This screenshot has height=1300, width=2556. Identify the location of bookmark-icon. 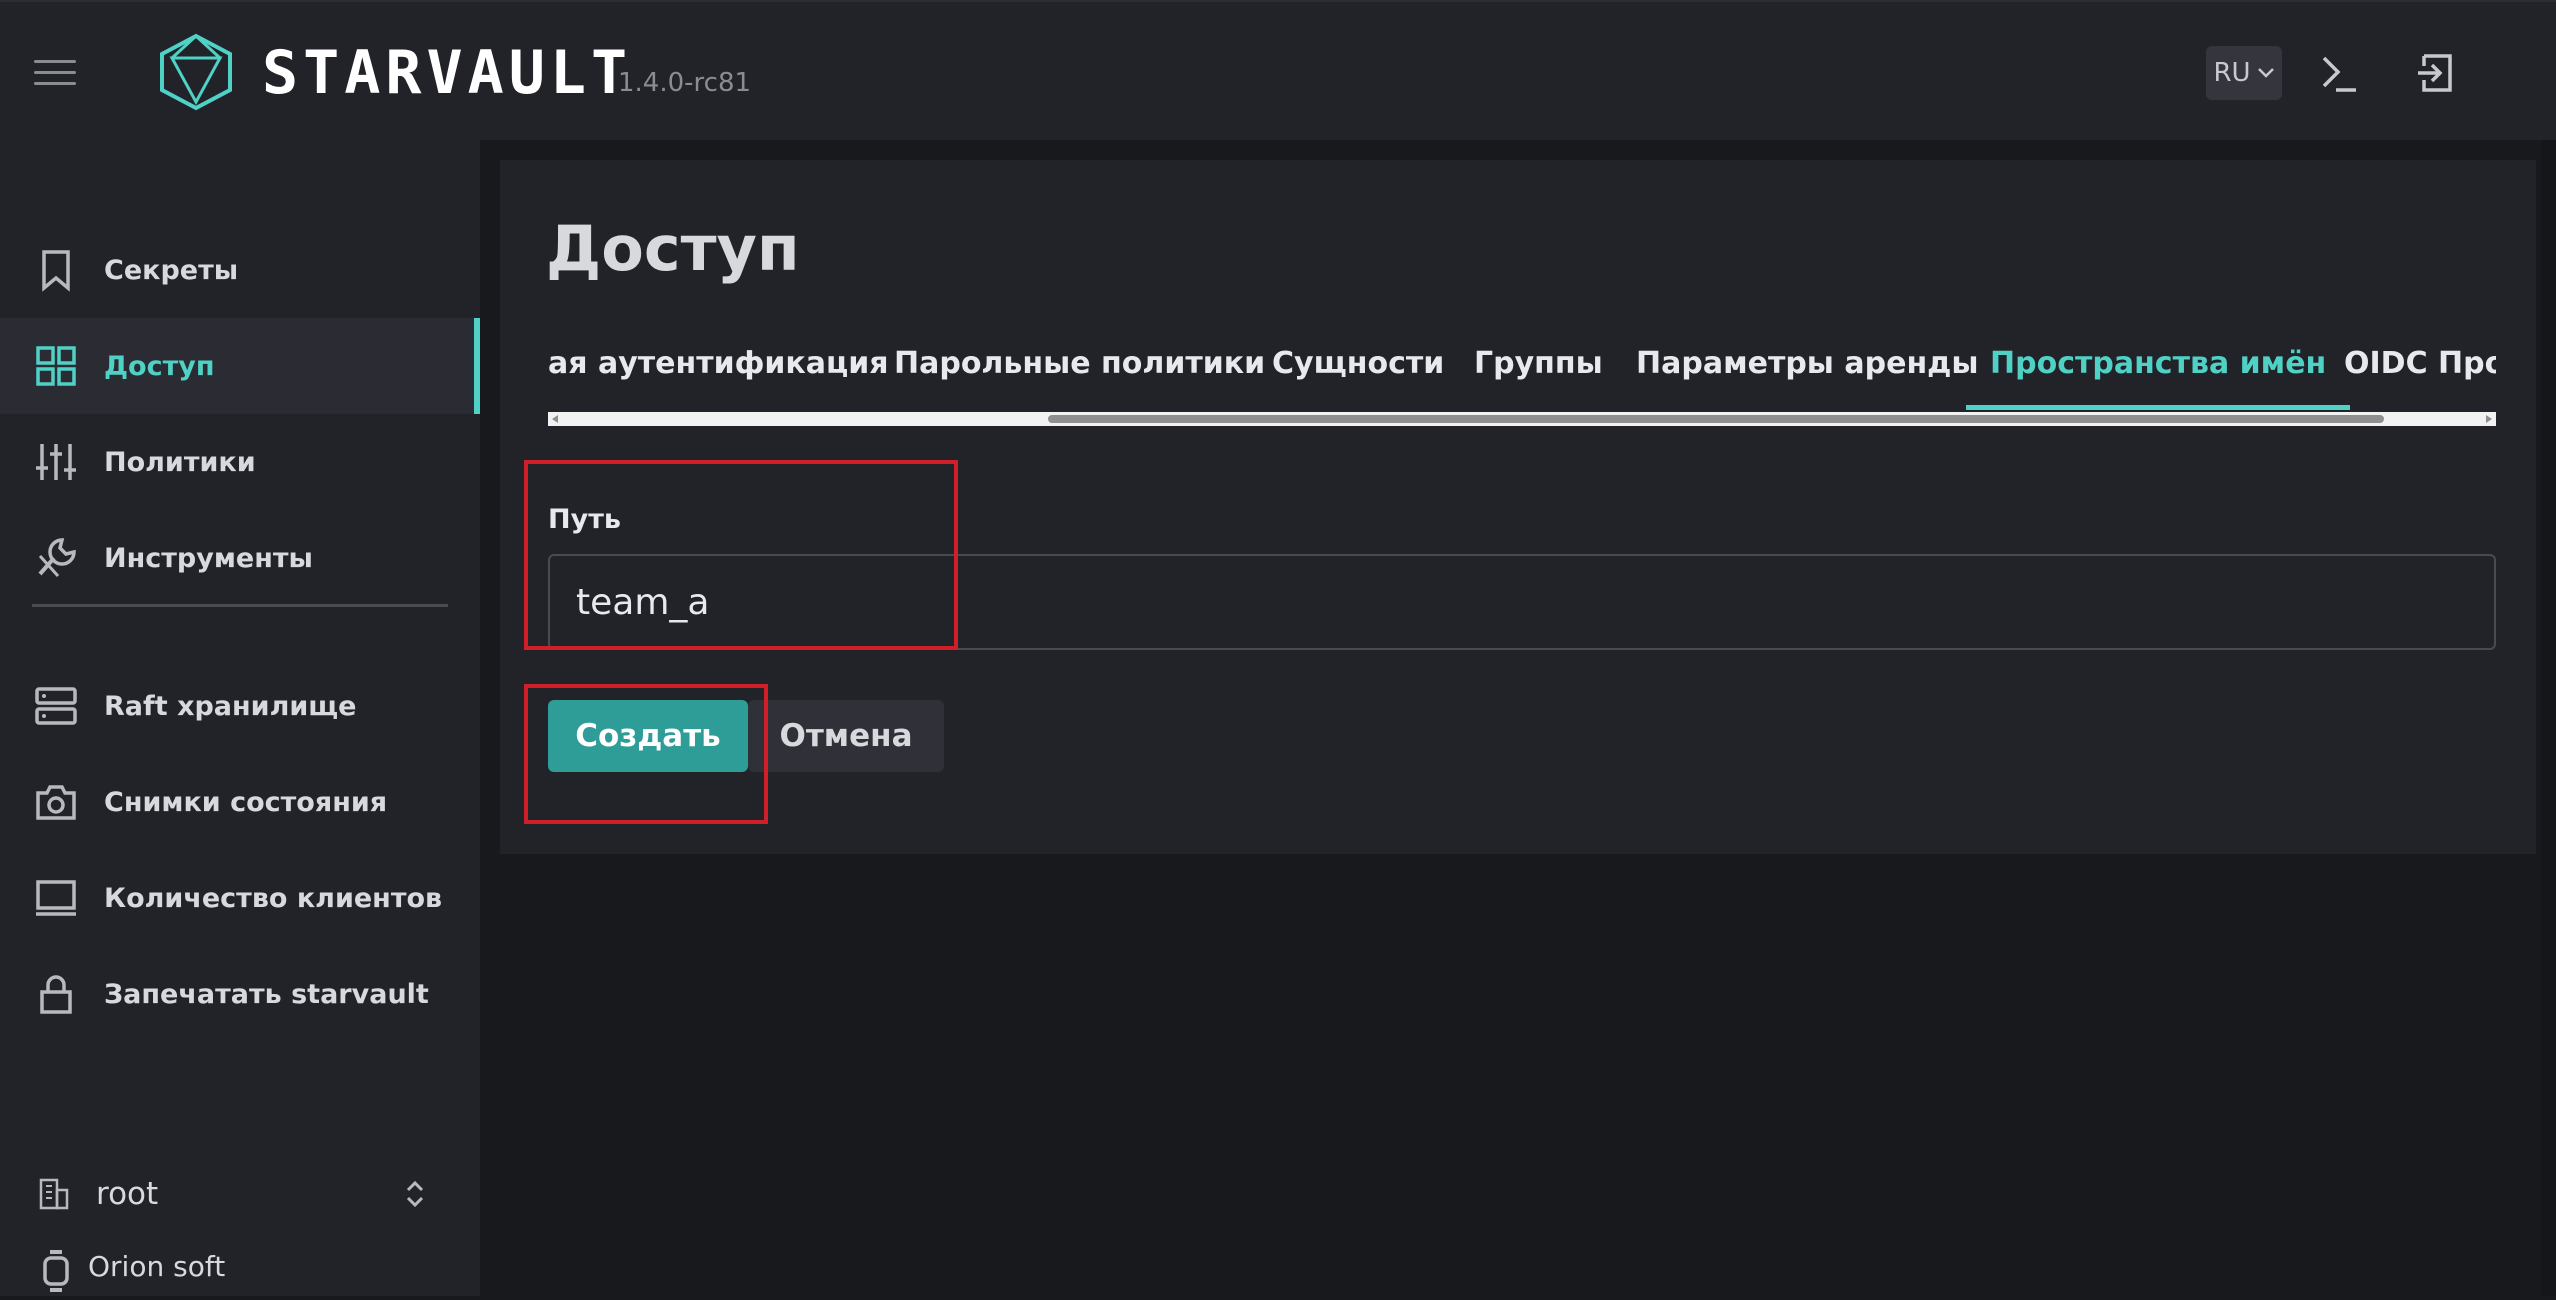
(56, 271).